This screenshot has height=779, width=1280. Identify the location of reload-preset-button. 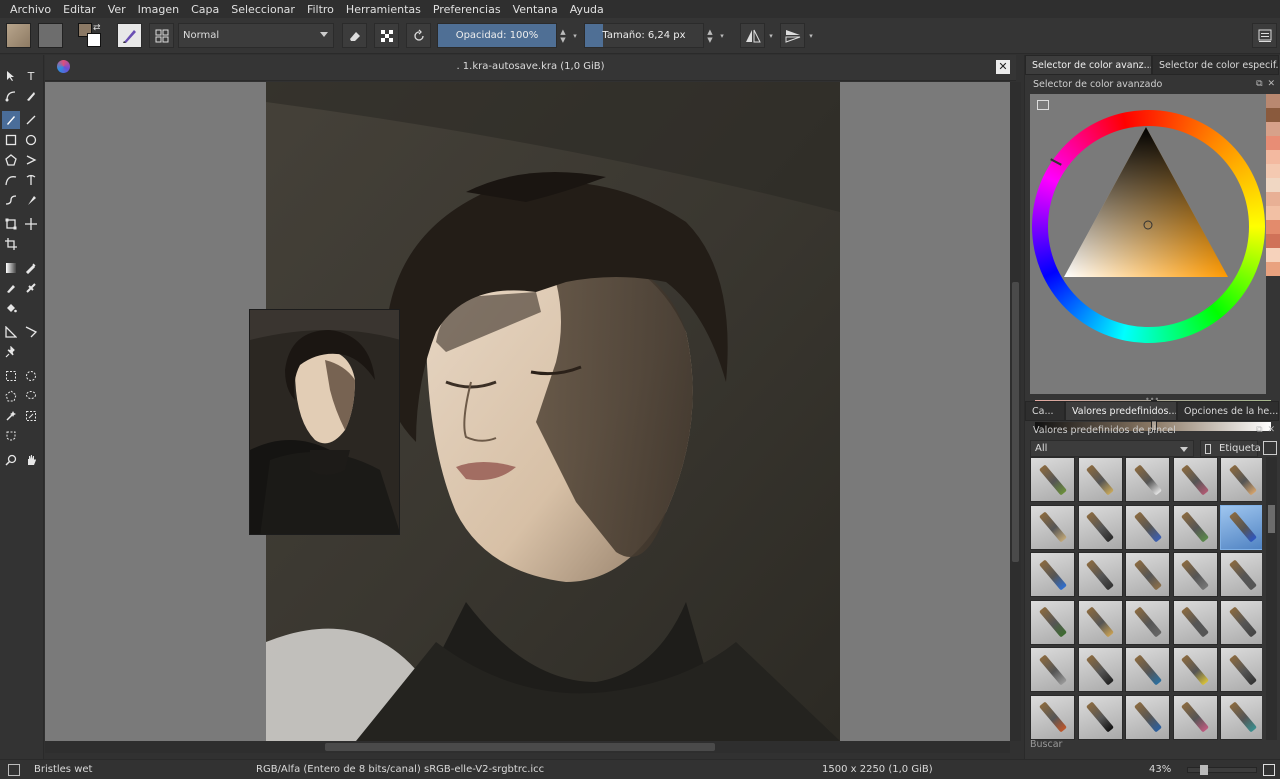
(418, 35).